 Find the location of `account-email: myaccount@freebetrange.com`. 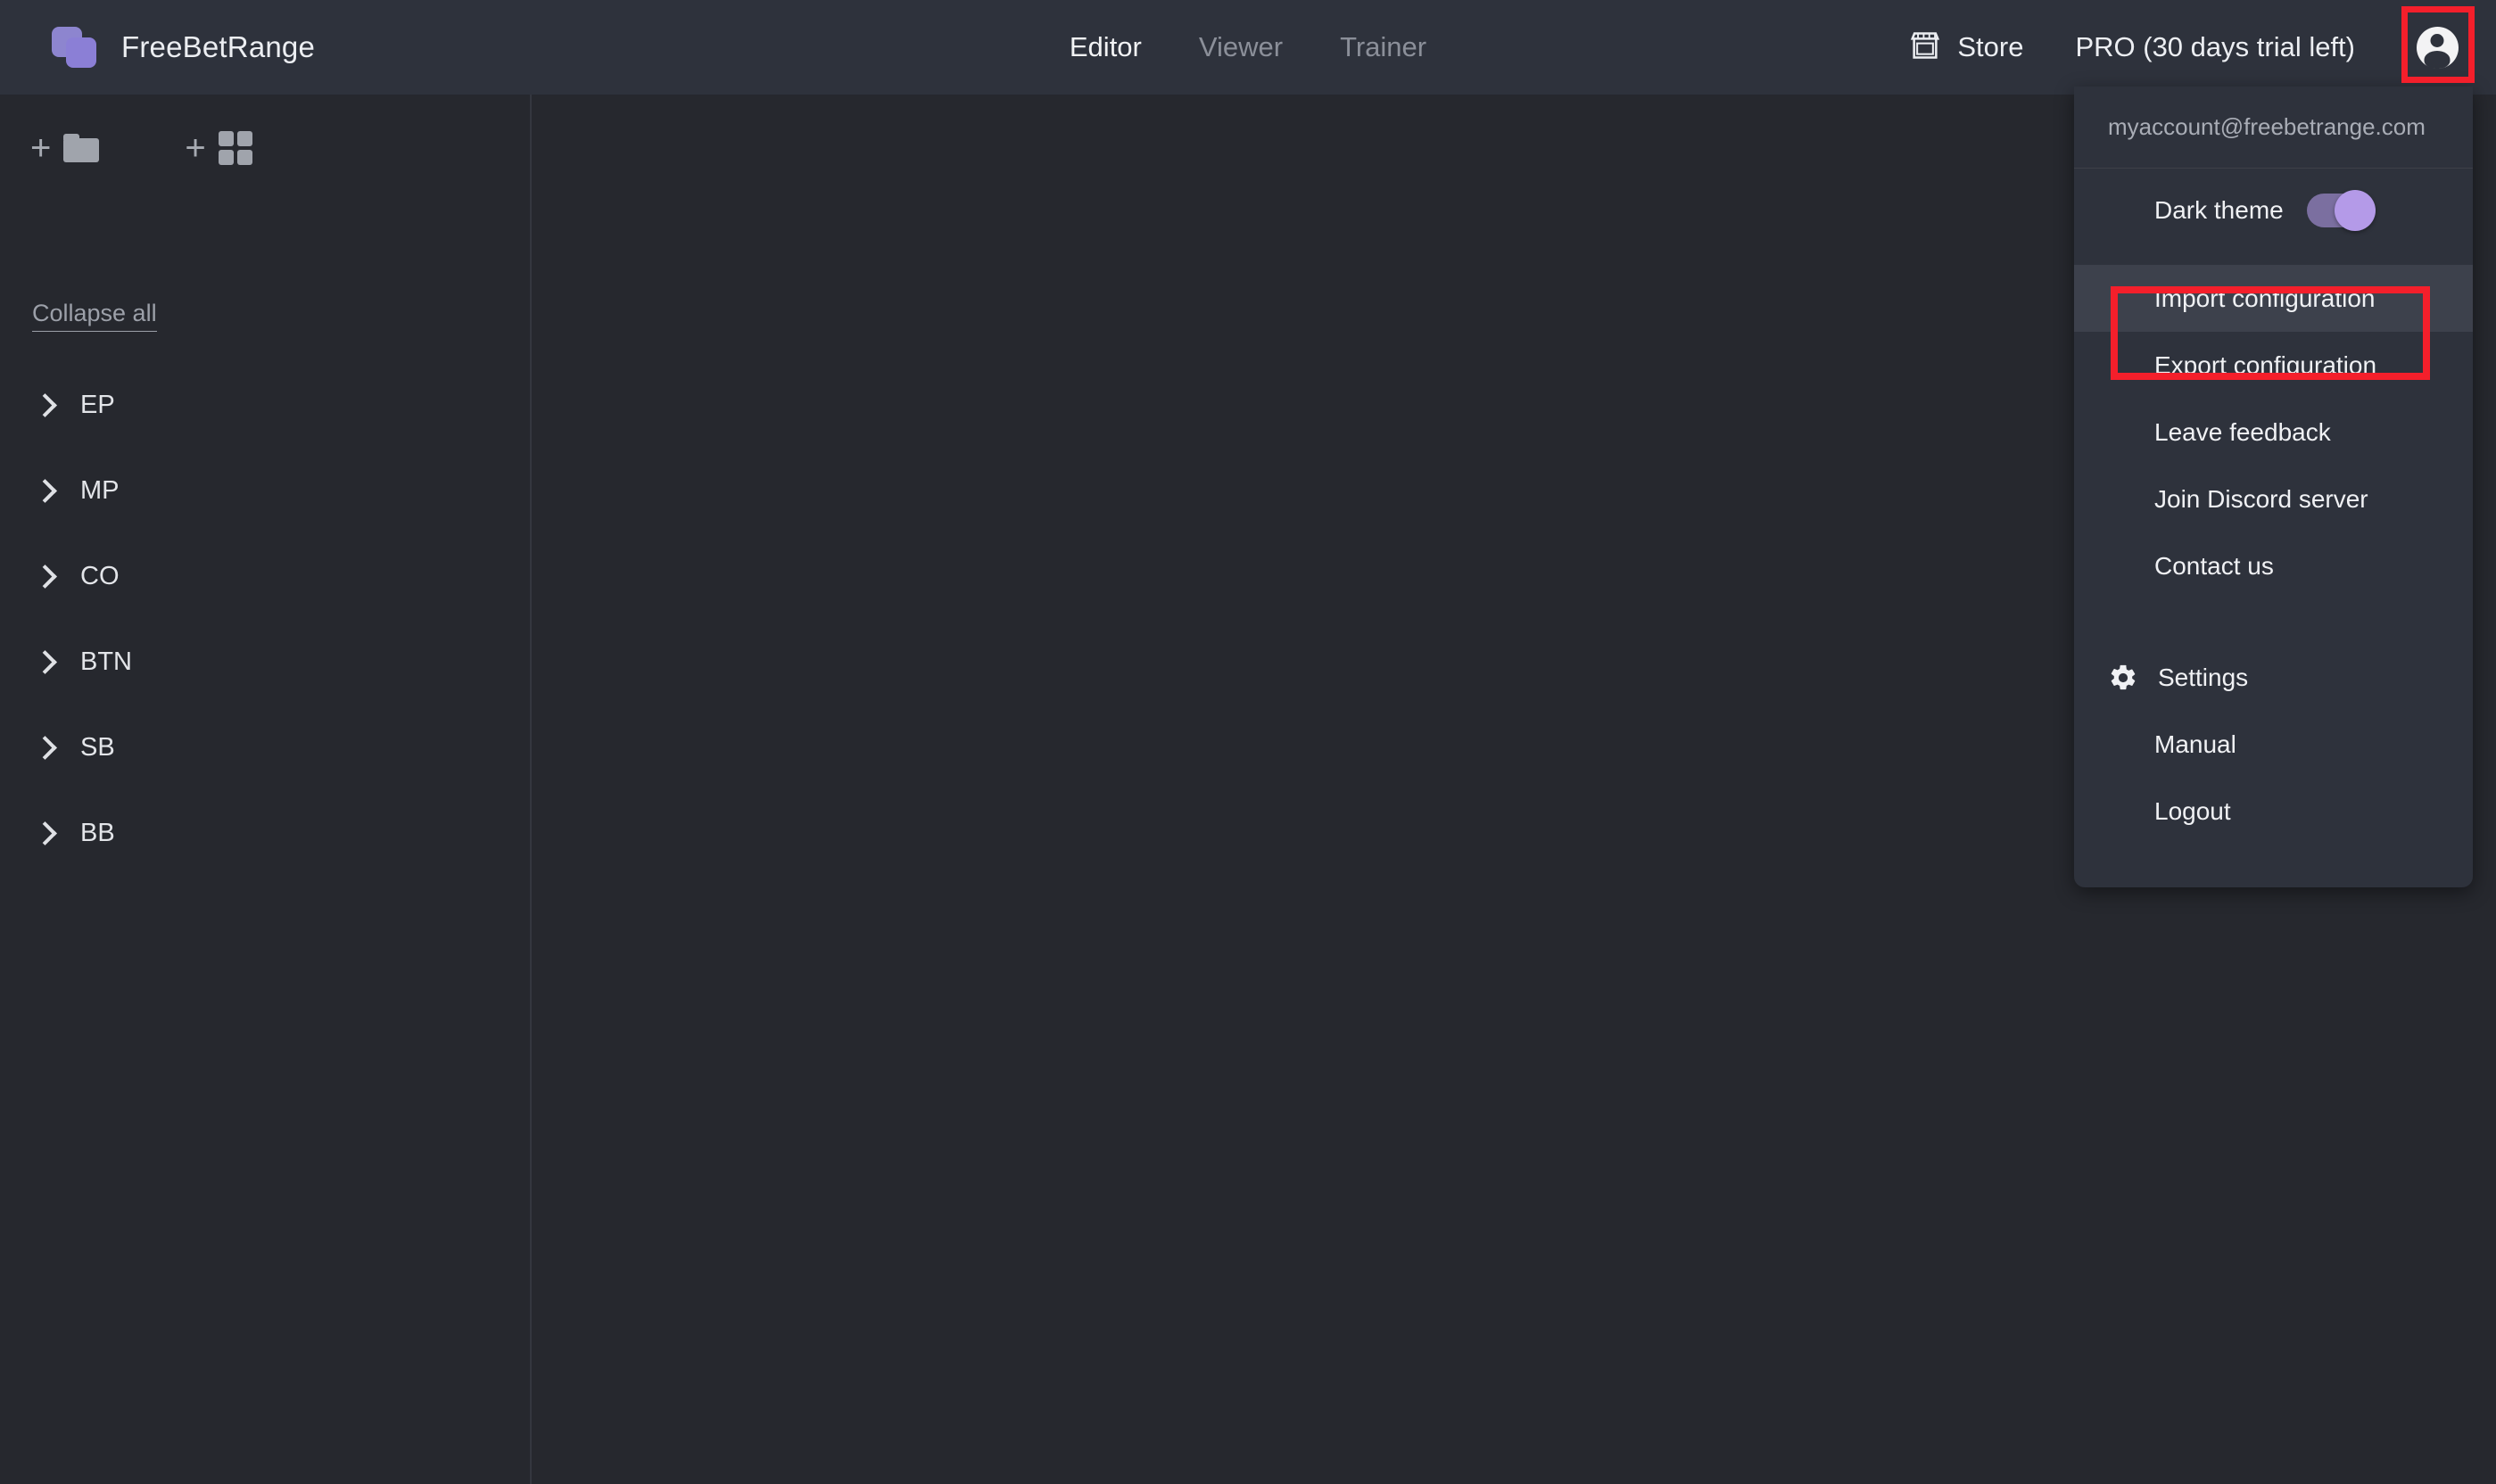

account-email: myaccount@freebetrange.com is located at coordinates (2273, 128).